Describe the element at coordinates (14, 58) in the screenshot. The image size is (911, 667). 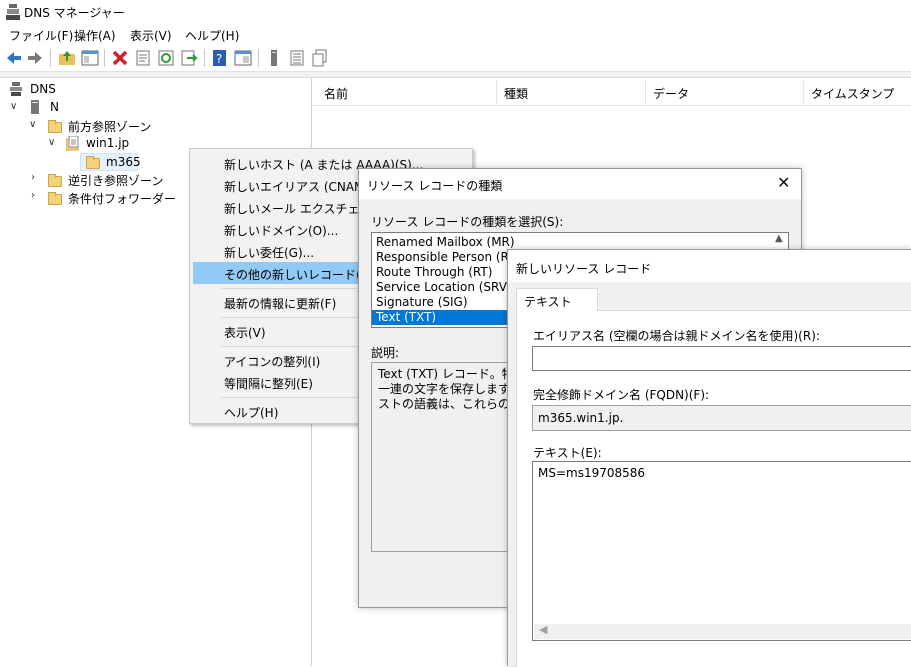
I see `back-arrow-icon` at that location.